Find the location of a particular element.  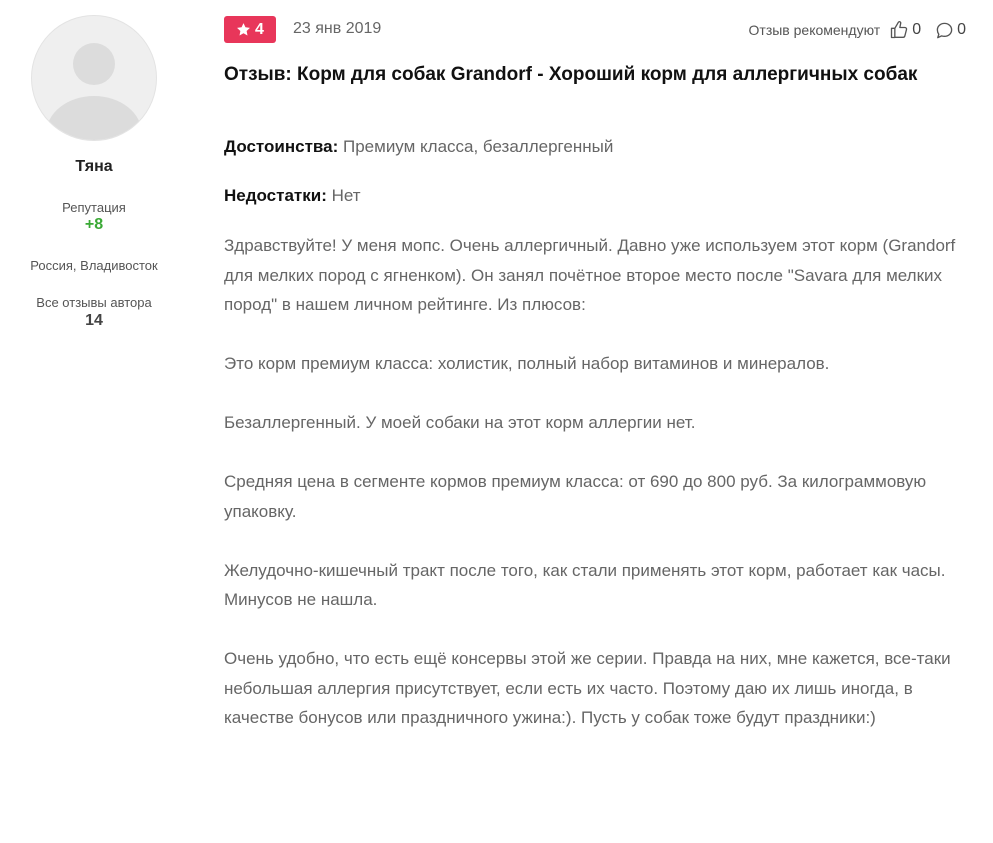

review-date: 23 янв 2019 is located at coordinates (337, 28).